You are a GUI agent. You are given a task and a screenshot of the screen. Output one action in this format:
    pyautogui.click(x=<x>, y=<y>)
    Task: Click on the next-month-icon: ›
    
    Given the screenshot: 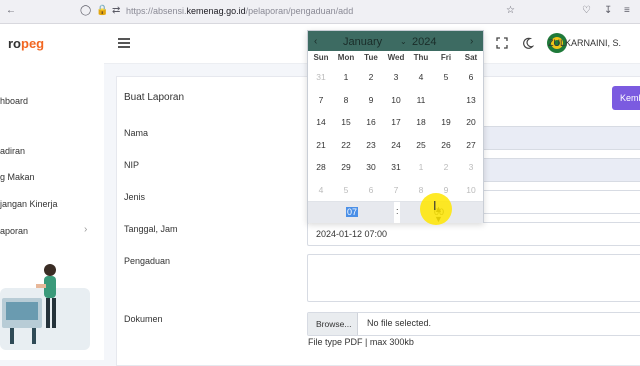 What is the action you would take?
    pyautogui.click(x=471, y=41)
    